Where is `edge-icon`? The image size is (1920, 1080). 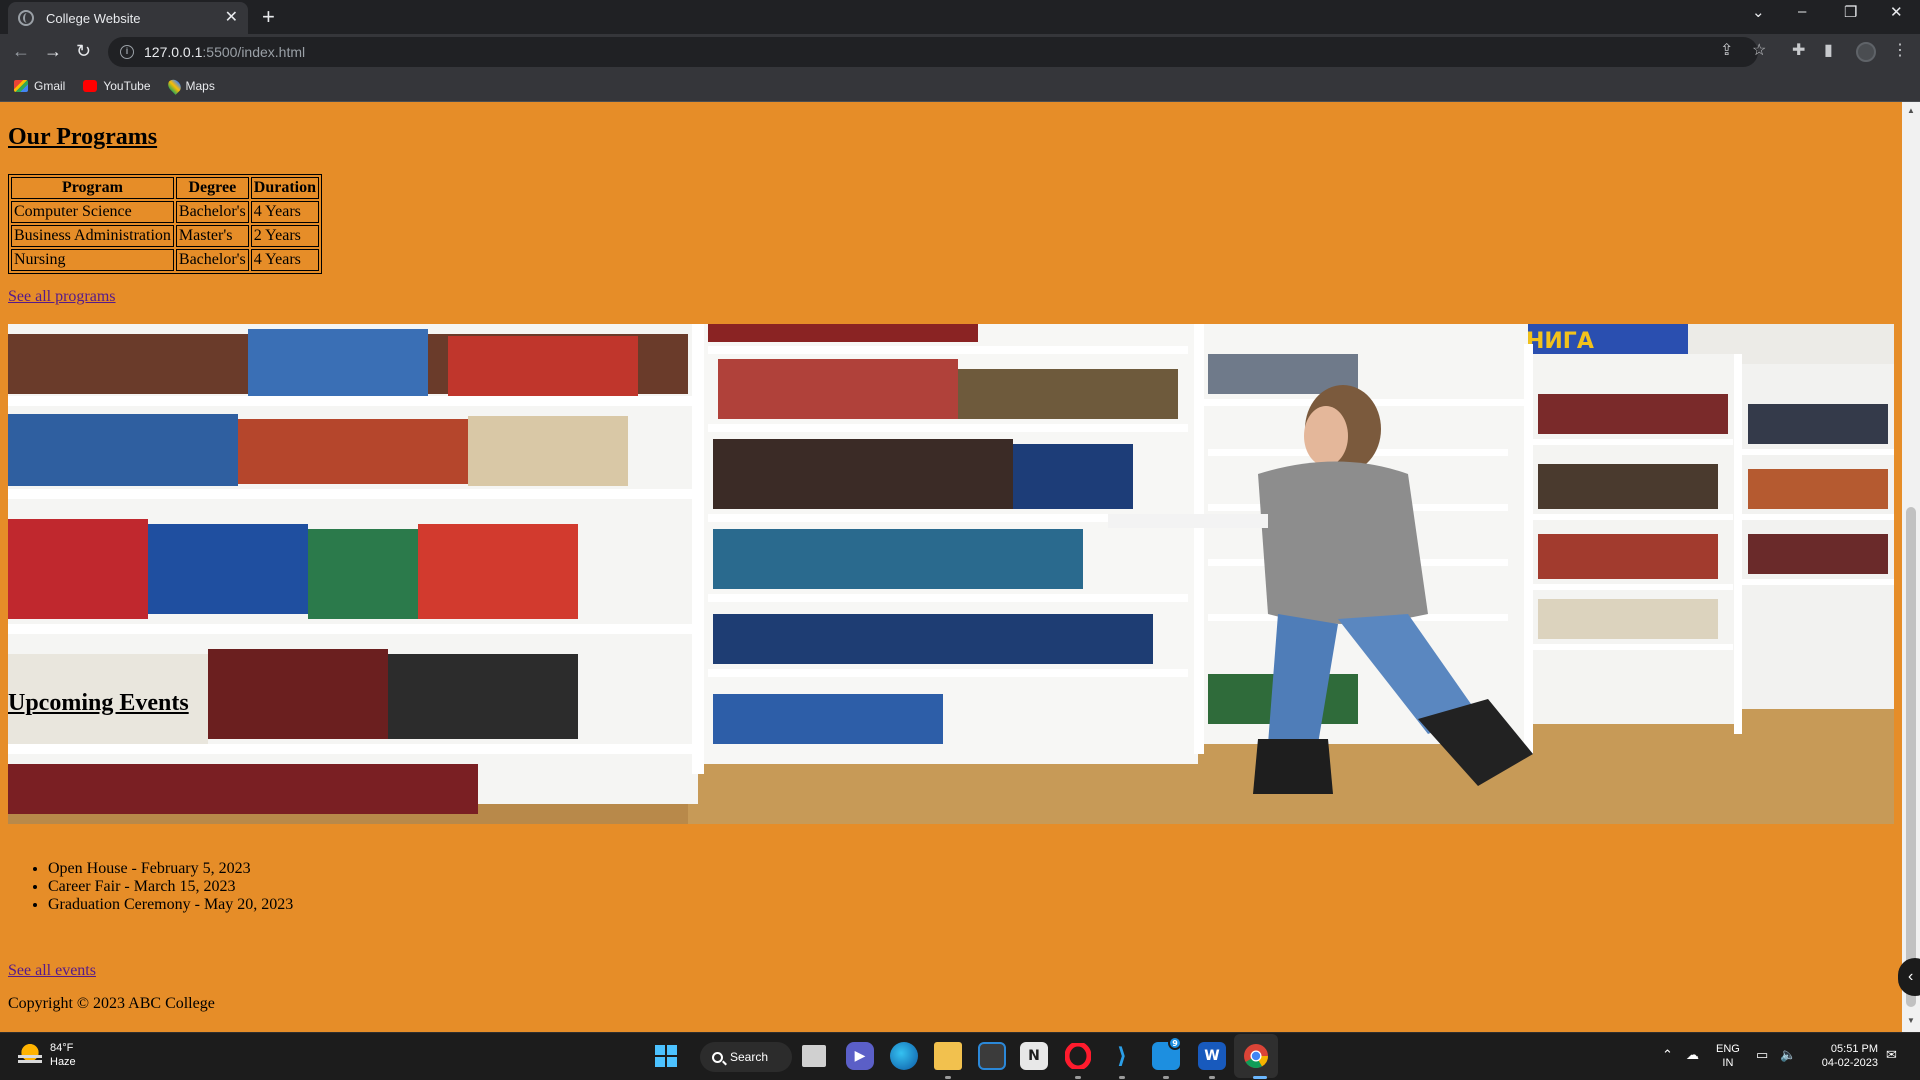
edge-icon is located at coordinates (904, 1056).